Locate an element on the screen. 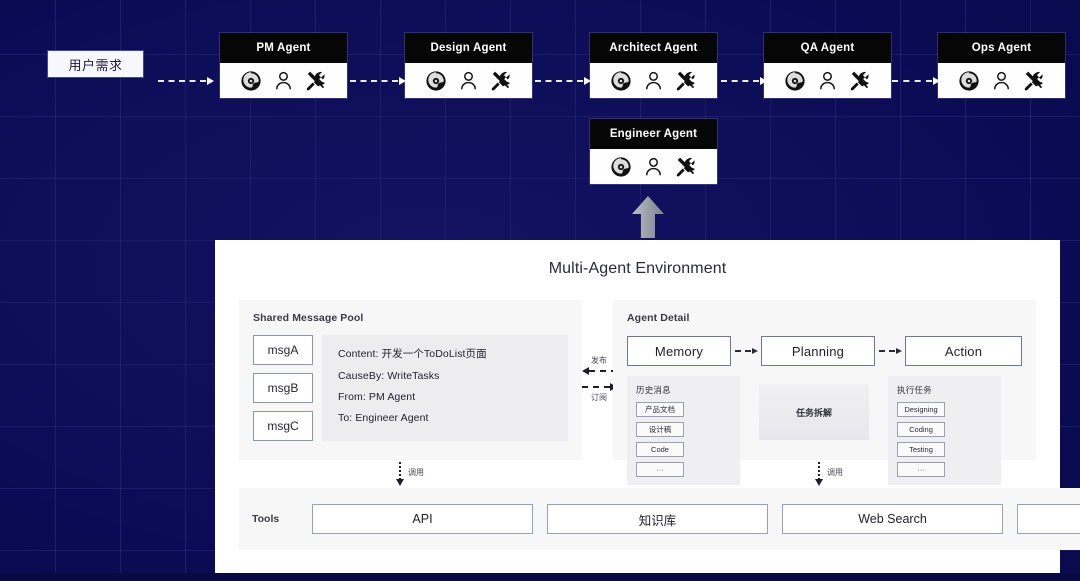 Image resolution: width=1080 pixels, height=581 pixels. bottom-strip is located at coordinates (540, 577).